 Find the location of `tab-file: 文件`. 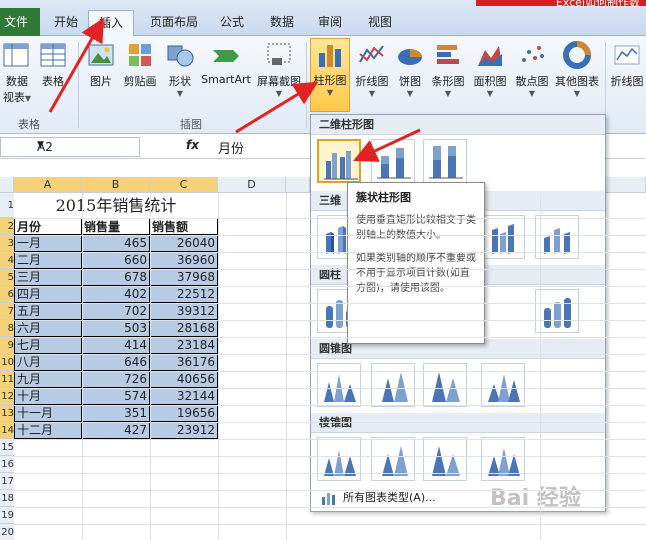

tab-file: 文件 is located at coordinates (20, 22).